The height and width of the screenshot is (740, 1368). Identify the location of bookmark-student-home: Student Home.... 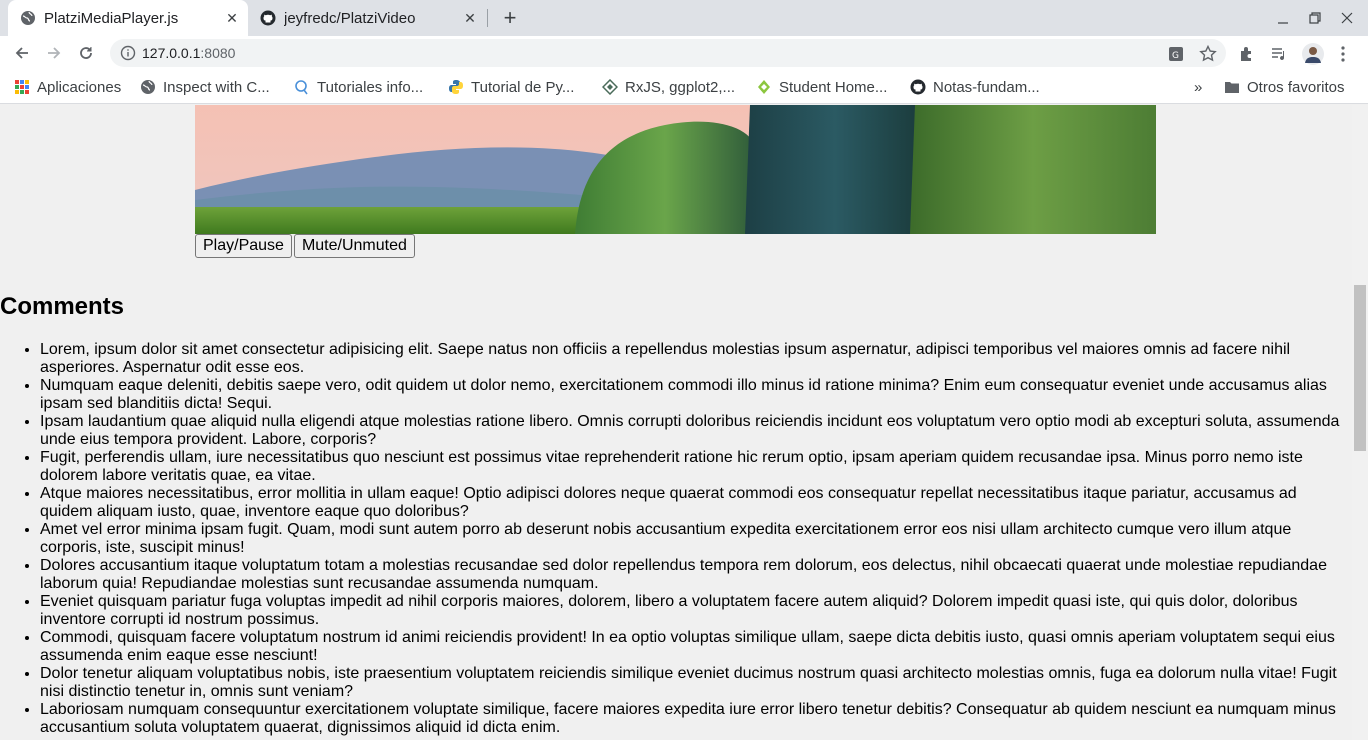
(821, 87).